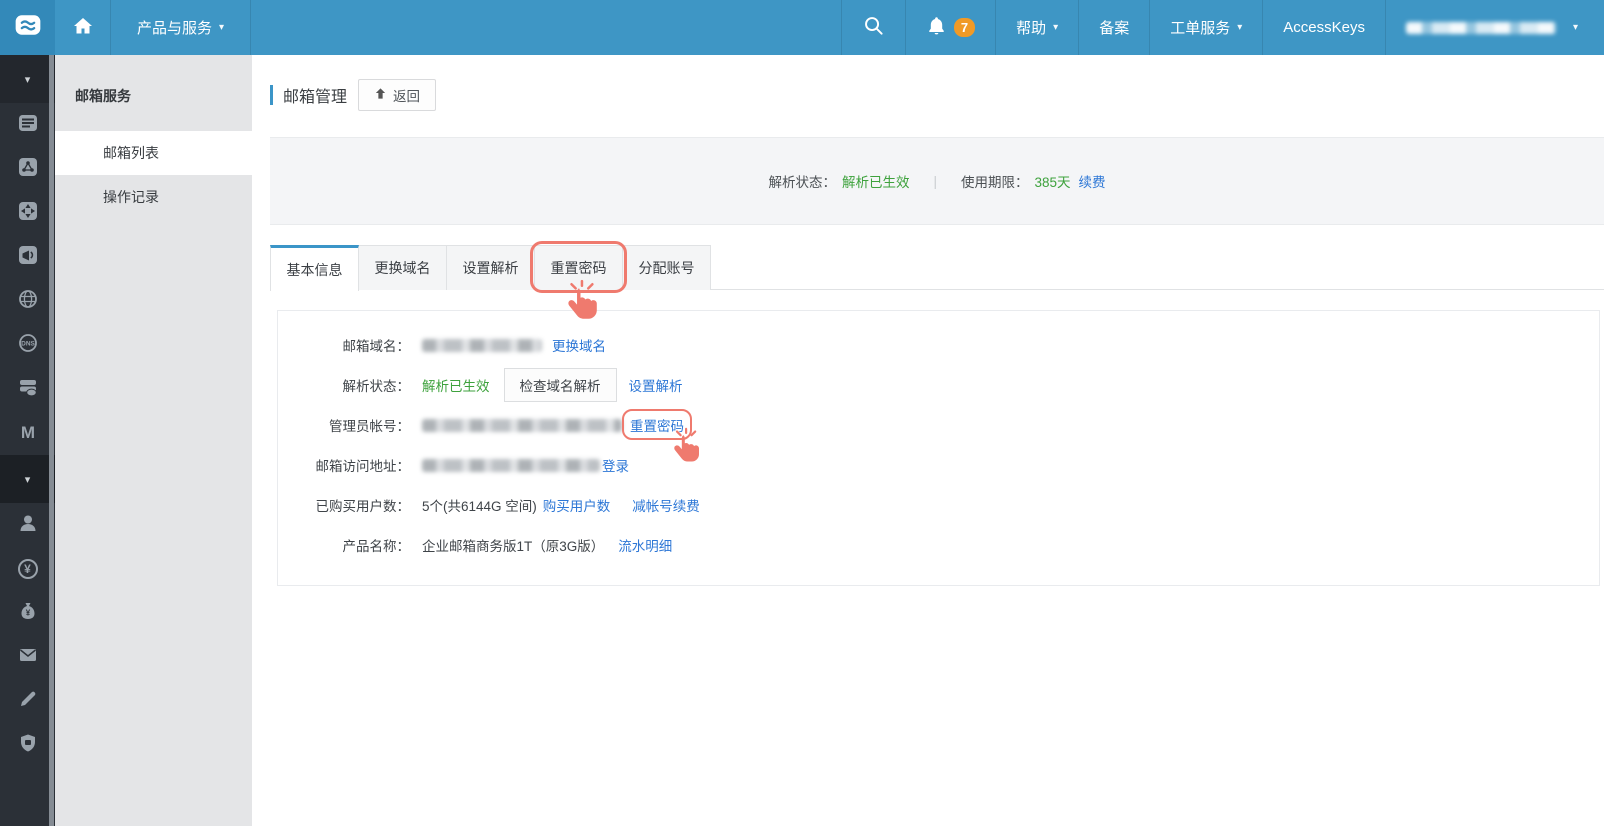 This screenshot has width=1604, height=826. What do you see at coordinates (1092, 181) in the screenshot?
I see `renew-link: 续费` at bounding box center [1092, 181].